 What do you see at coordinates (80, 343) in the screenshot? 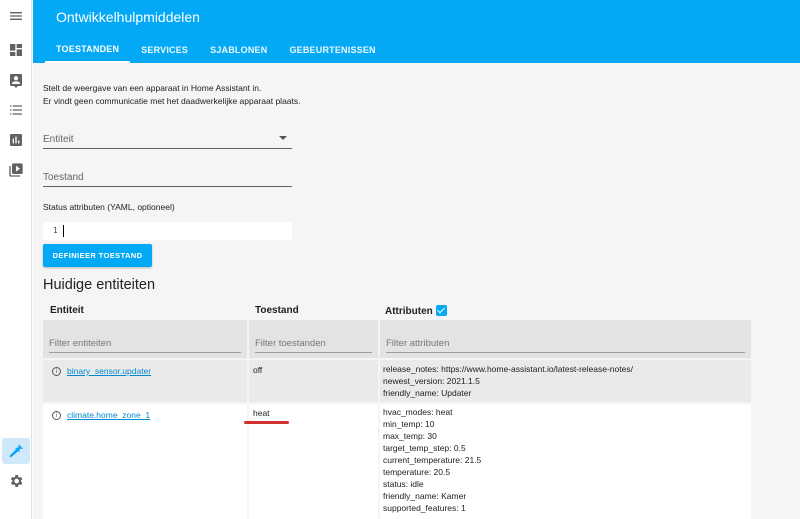
I see `filter-entities-placeholder: Filter entiteiten` at bounding box center [80, 343].